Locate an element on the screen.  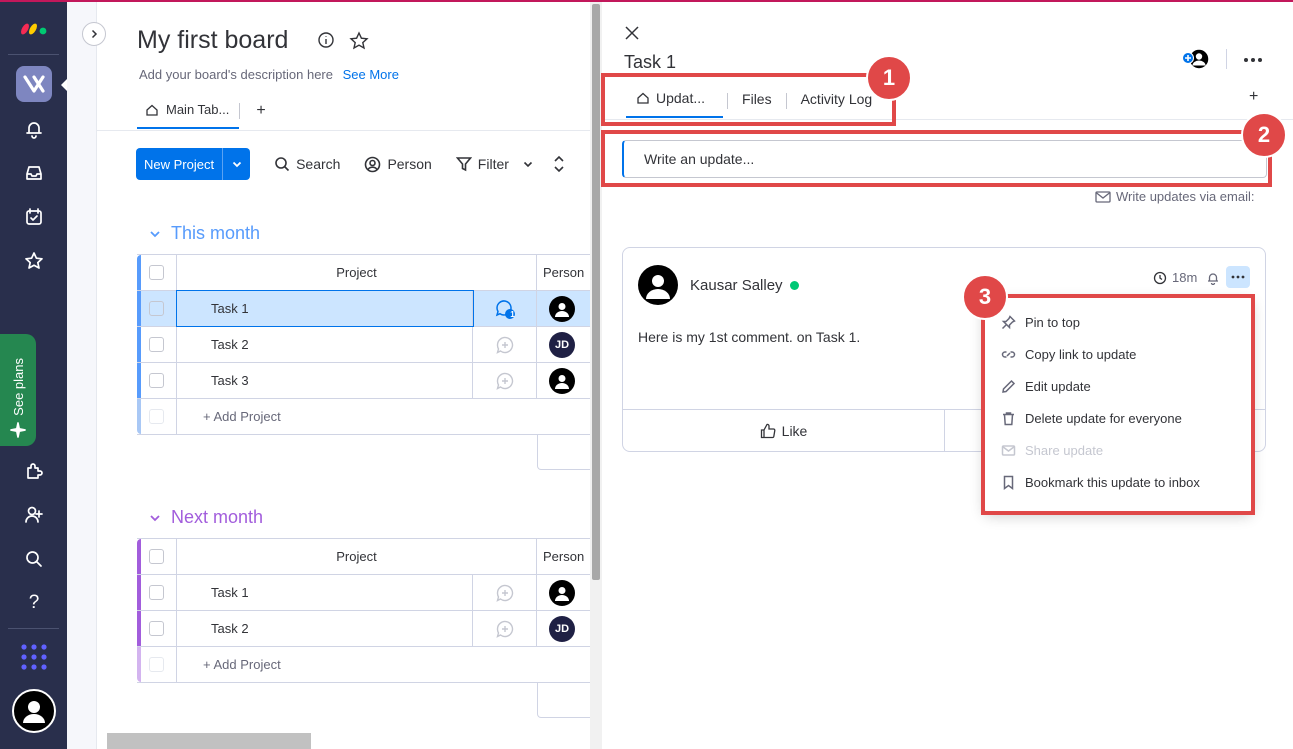
subscribers-button is located at coordinates (1196, 59).